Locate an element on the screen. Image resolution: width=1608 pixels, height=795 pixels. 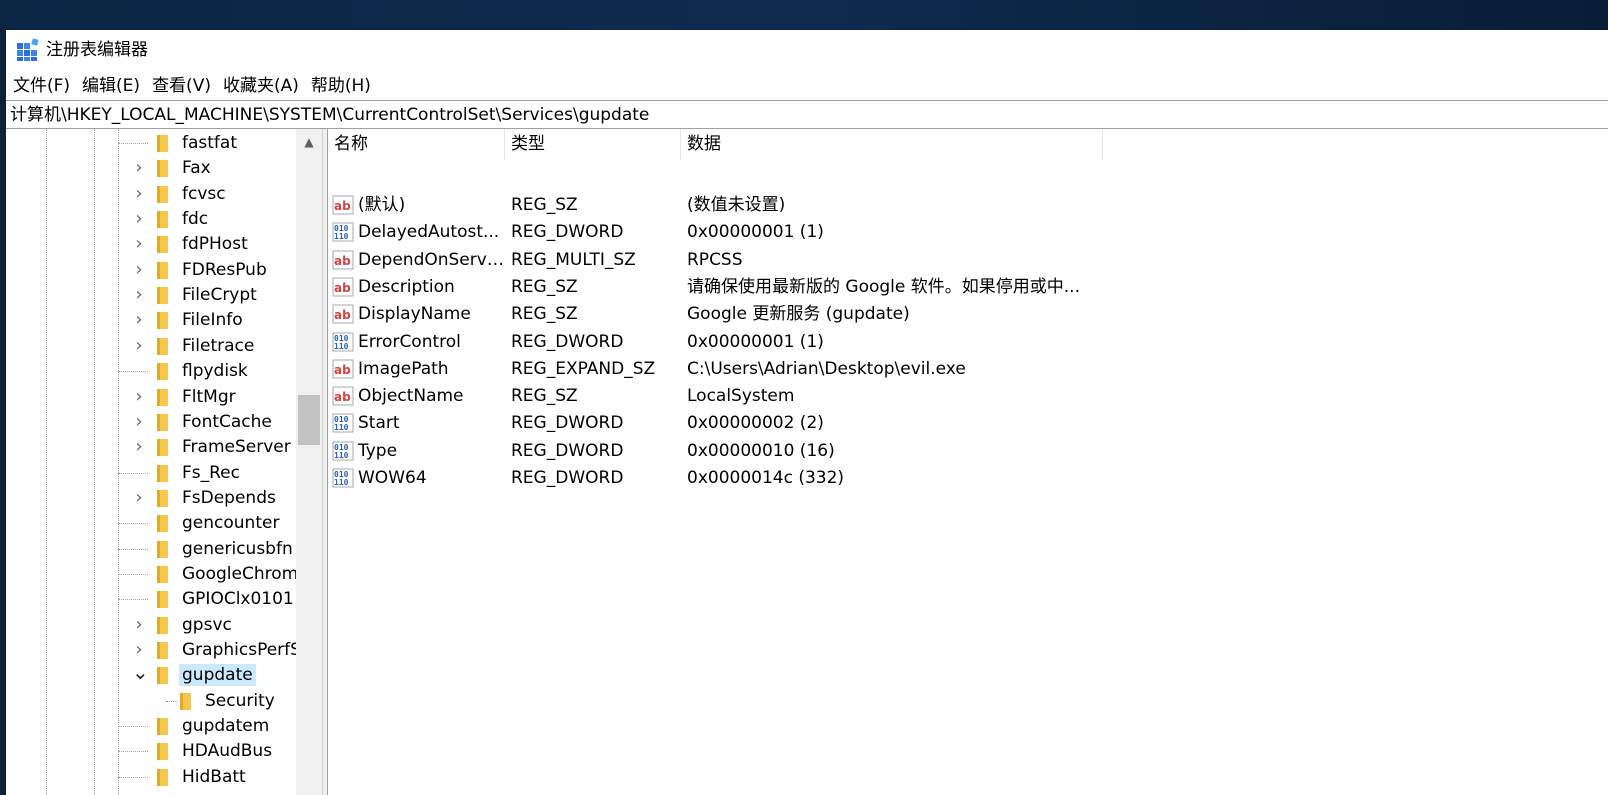
tree-item-label: HDAudBus is located at coordinates (227, 751).